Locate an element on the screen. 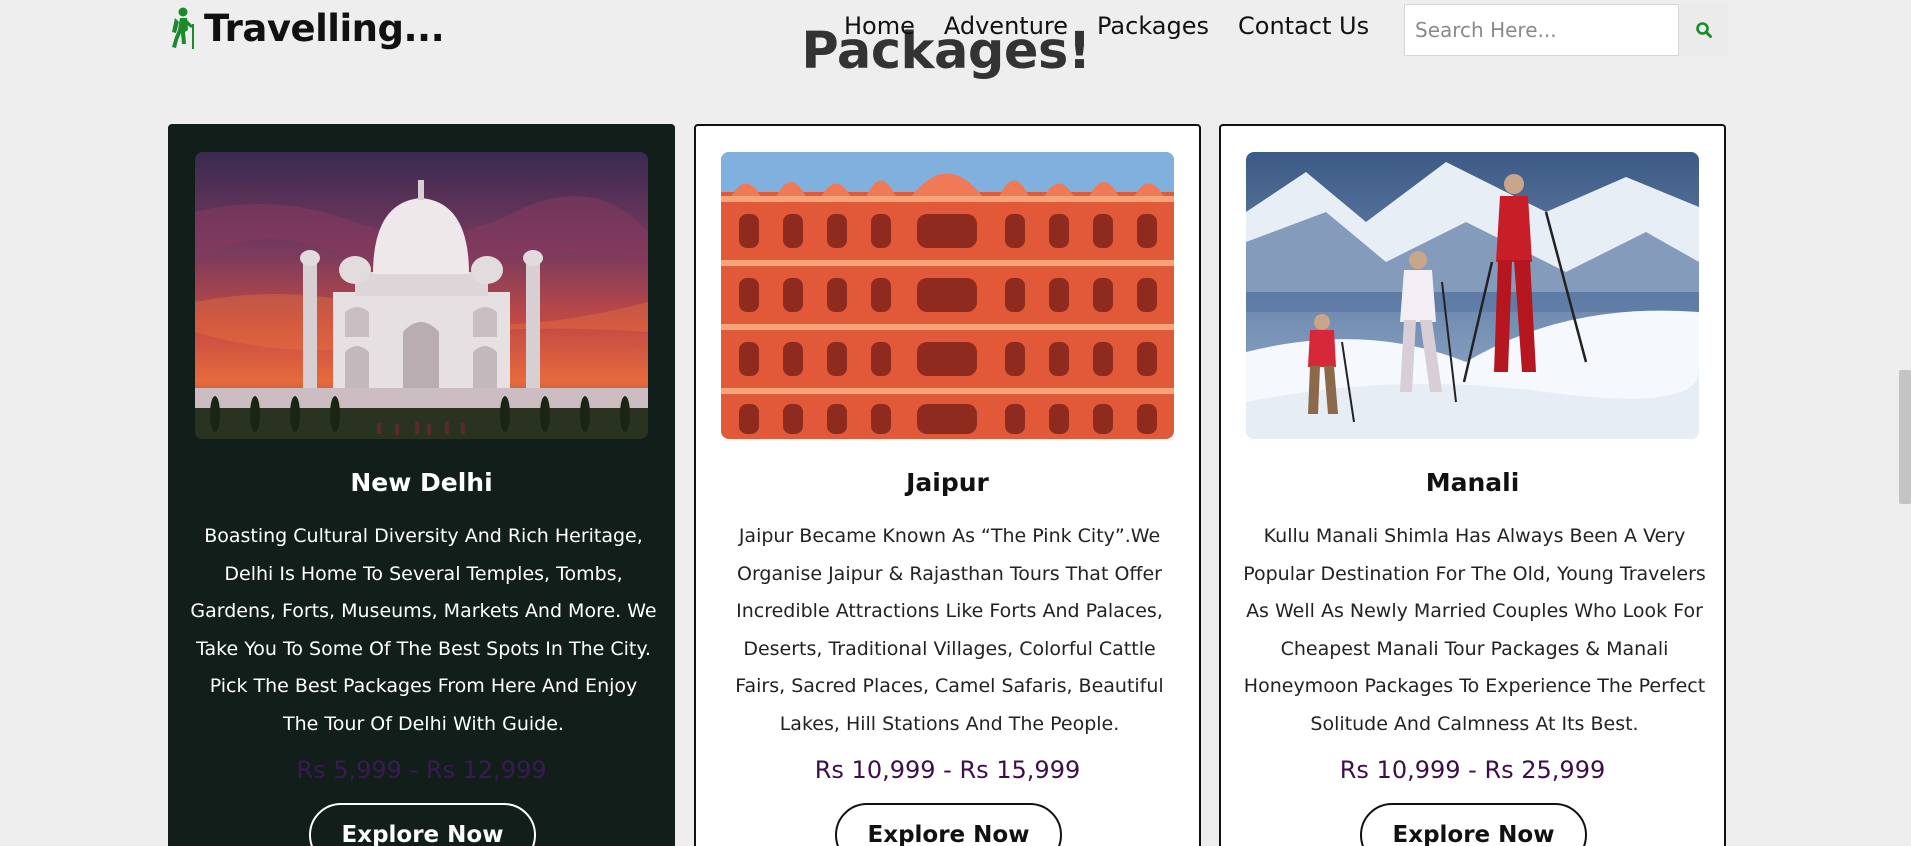 The width and height of the screenshot is (1911, 846). package-title: Manali is located at coordinates (1472, 482).